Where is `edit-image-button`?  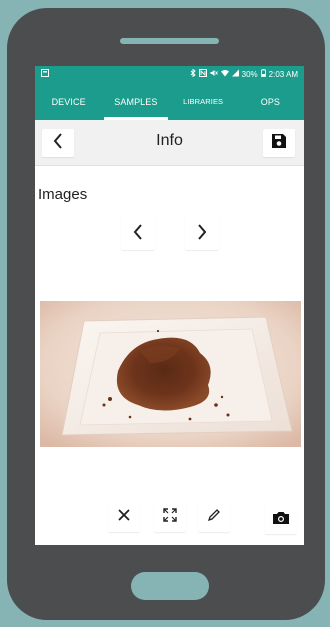 edit-image-button is located at coordinates (214, 517).